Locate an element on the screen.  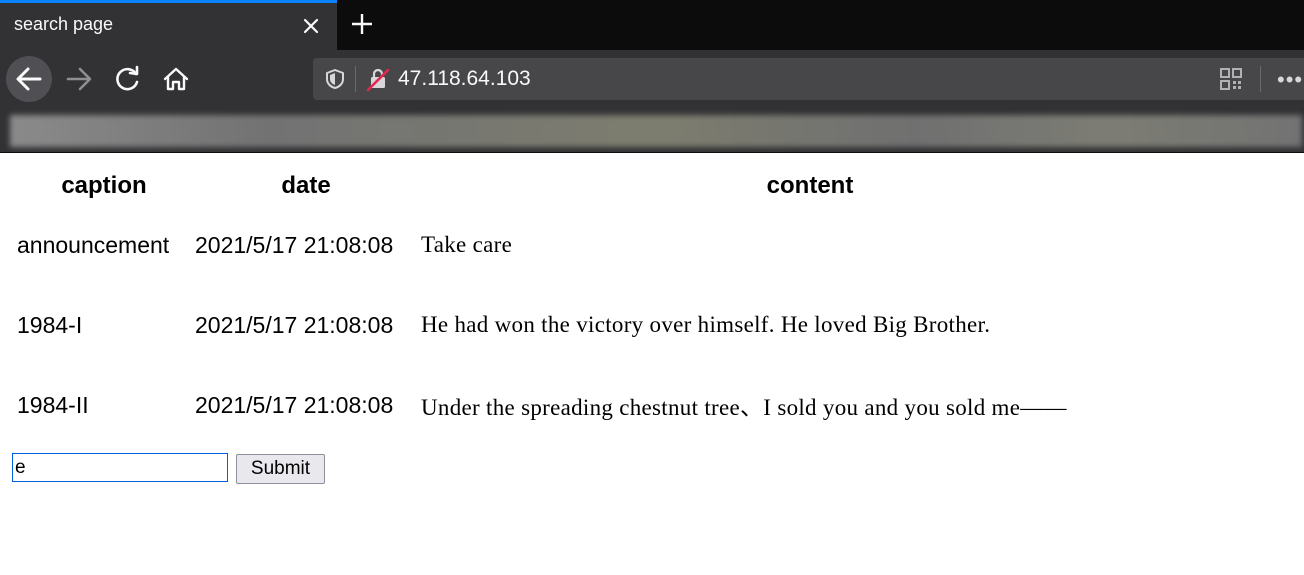
qr-code-icon is located at coordinates (1231, 79).